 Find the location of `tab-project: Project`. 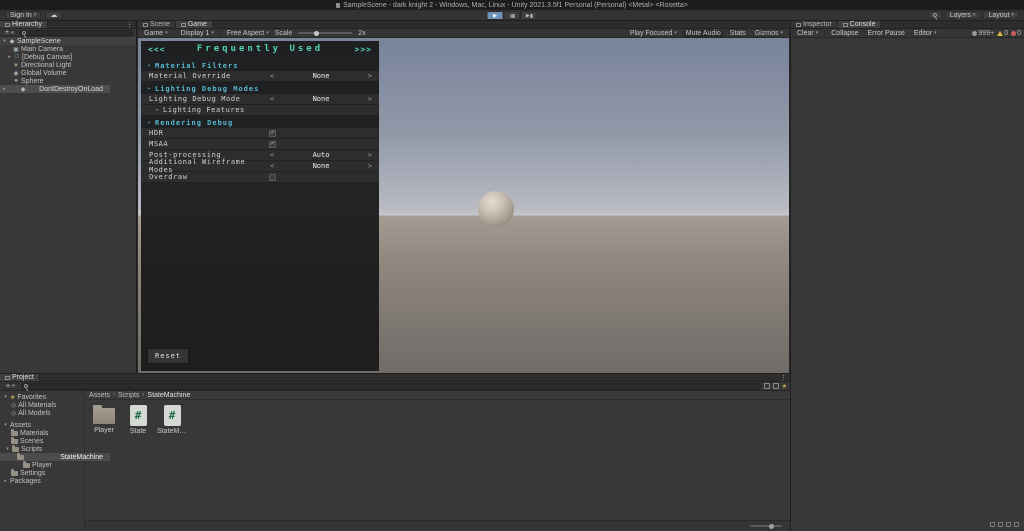

tab-project: Project is located at coordinates (20, 377).